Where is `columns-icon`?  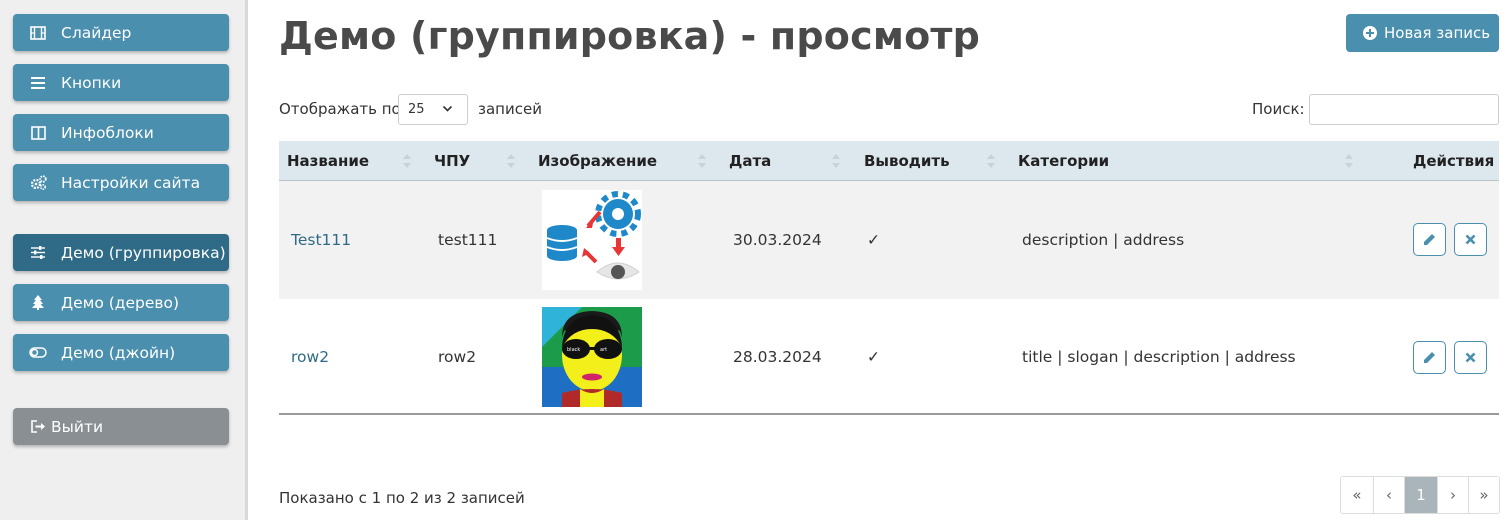 columns-icon is located at coordinates (38, 133).